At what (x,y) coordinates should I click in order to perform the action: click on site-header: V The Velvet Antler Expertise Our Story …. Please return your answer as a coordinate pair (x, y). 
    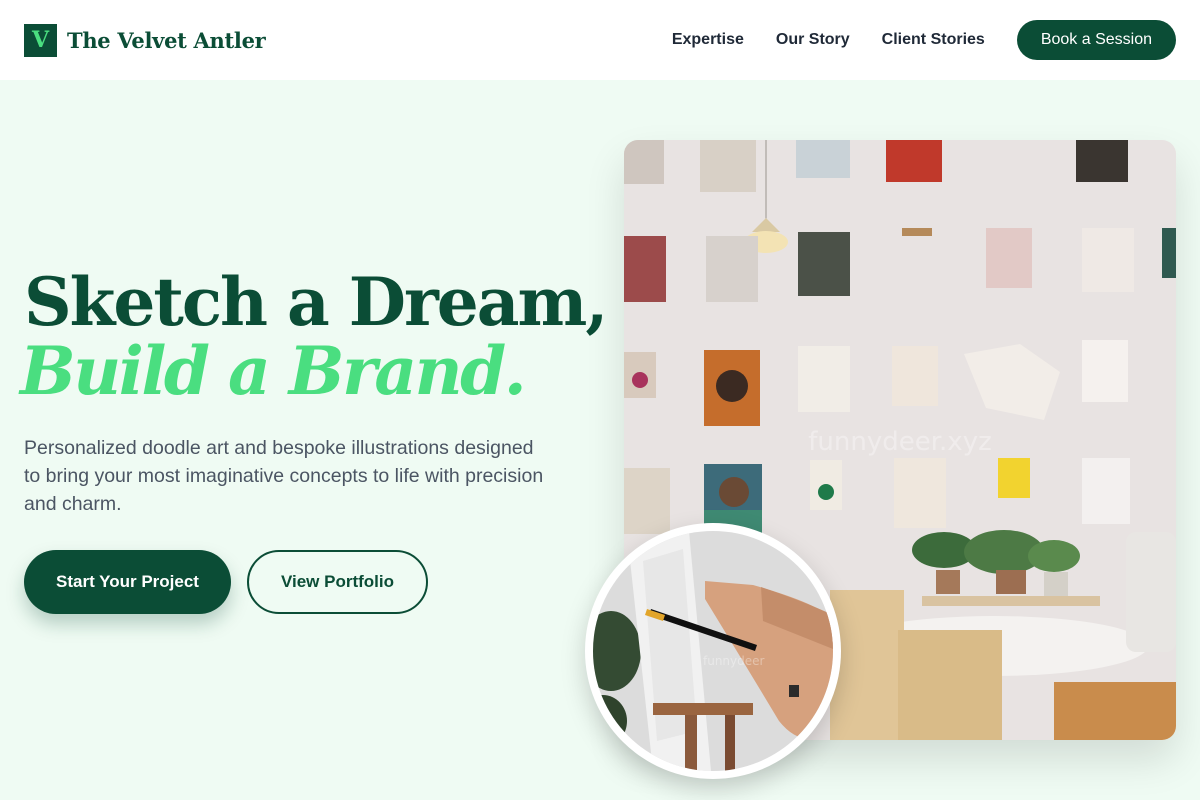
    Looking at the image, I should click on (600, 40).